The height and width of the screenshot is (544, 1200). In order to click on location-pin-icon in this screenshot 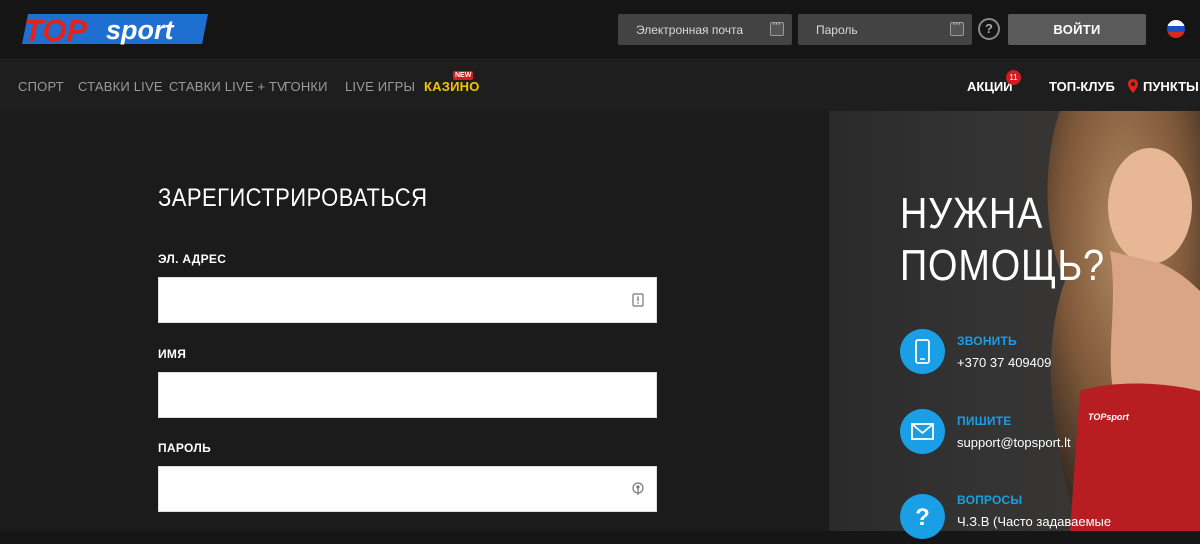, I will do `click(1133, 86)`.